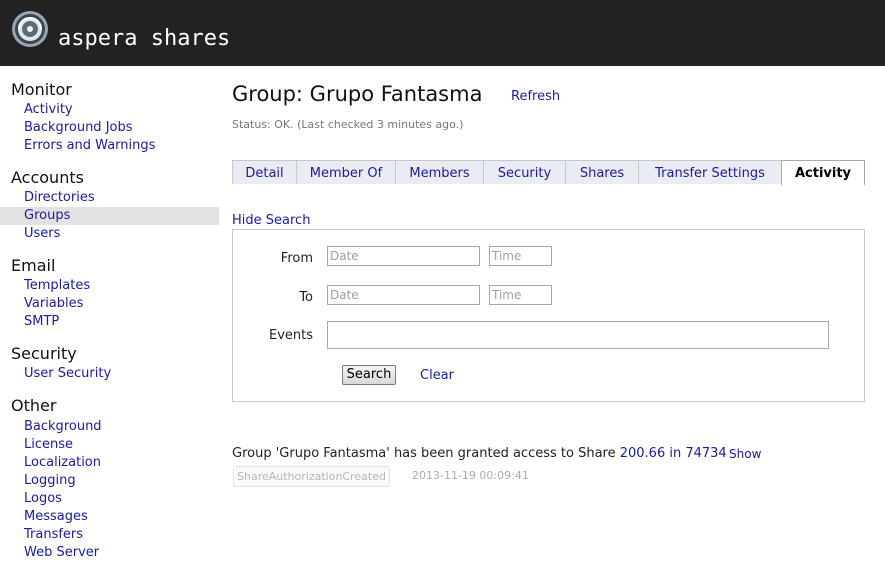  What do you see at coordinates (346, 172) in the screenshot?
I see `tab-member-of: Member Of` at bounding box center [346, 172].